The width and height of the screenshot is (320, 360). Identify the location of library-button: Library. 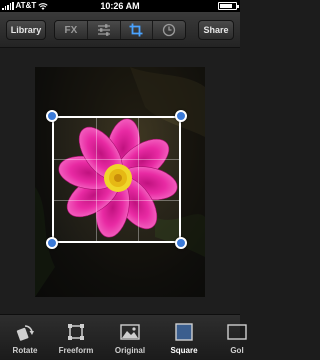
(26, 30).